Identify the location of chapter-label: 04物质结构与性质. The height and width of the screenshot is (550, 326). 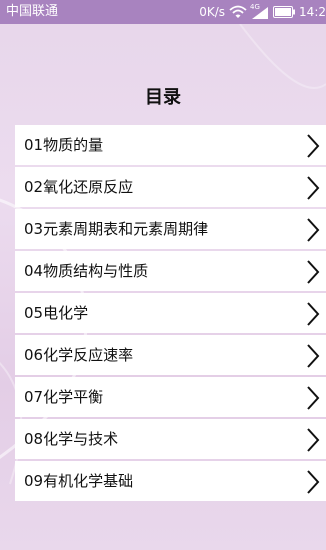
(86, 271).